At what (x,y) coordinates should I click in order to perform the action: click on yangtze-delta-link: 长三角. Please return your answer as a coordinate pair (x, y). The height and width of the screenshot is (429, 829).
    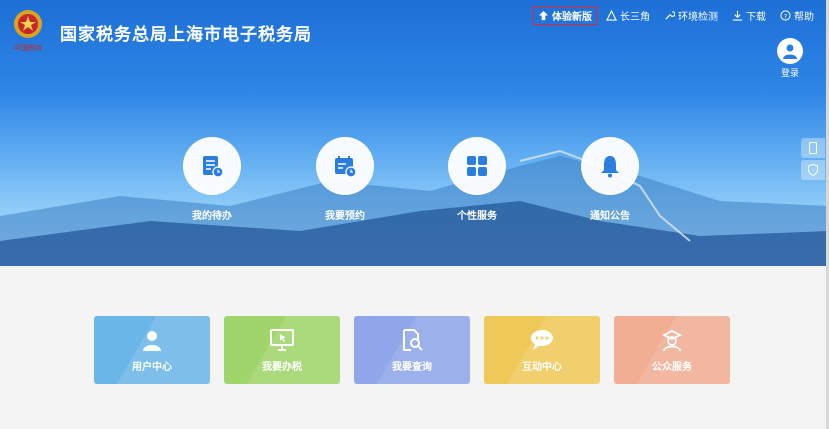
    Looking at the image, I should click on (628, 15).